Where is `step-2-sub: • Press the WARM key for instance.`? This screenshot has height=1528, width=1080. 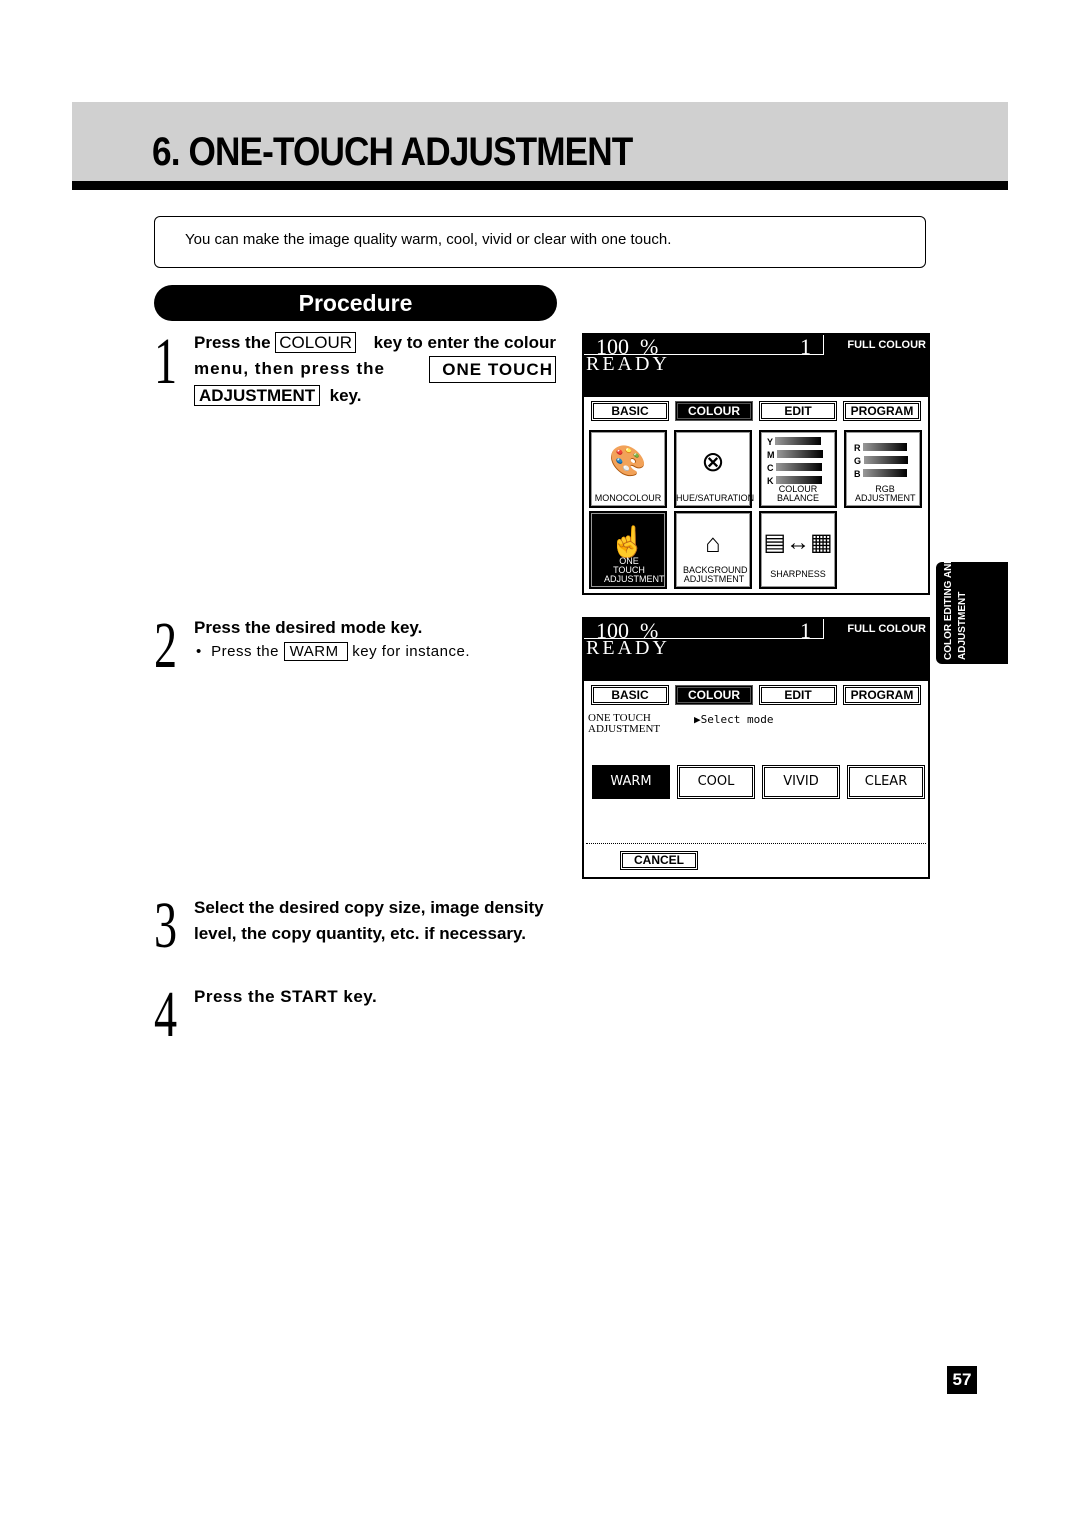 step-2-sub: • Press the WARM key for instance. is located at coordinates (333, 651).